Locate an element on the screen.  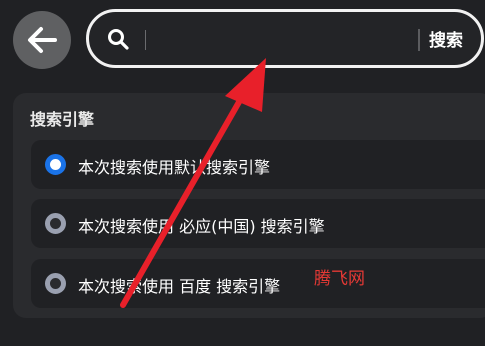
engine-option-default: 本次搜索使用默认搜索引擎 is located at coordinates (258, 164).